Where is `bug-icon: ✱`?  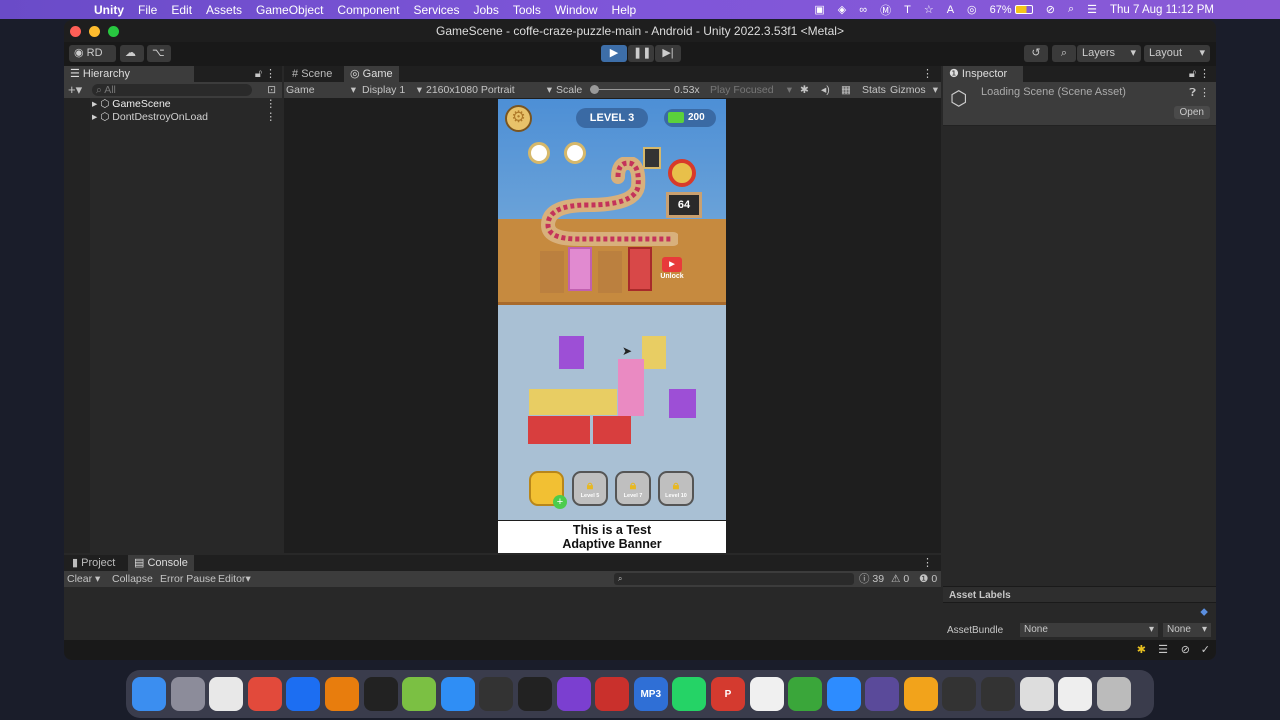 bug-icon: ✱ is located at coordinates (804, 90).